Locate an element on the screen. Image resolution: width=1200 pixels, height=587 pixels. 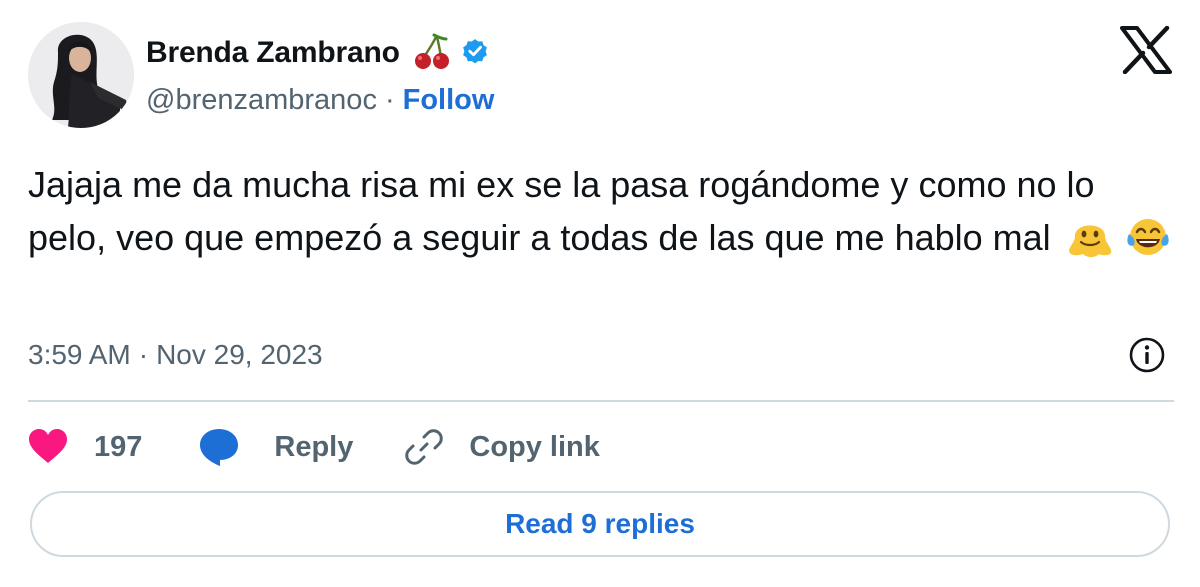
reply-button: Reply is located at coordinates (275, 447).